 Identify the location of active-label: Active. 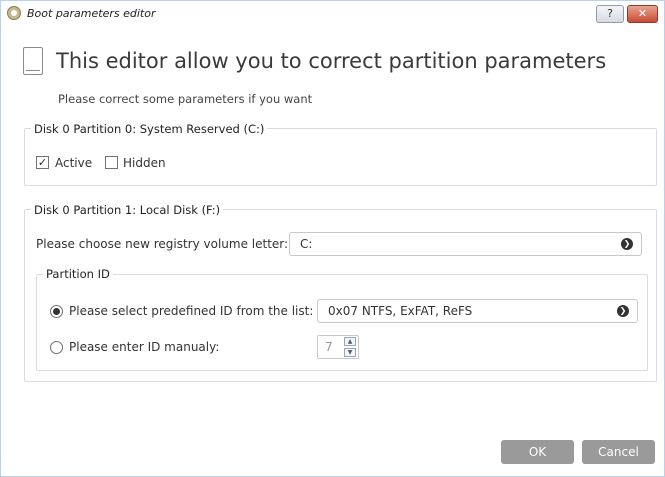
(73, 163).